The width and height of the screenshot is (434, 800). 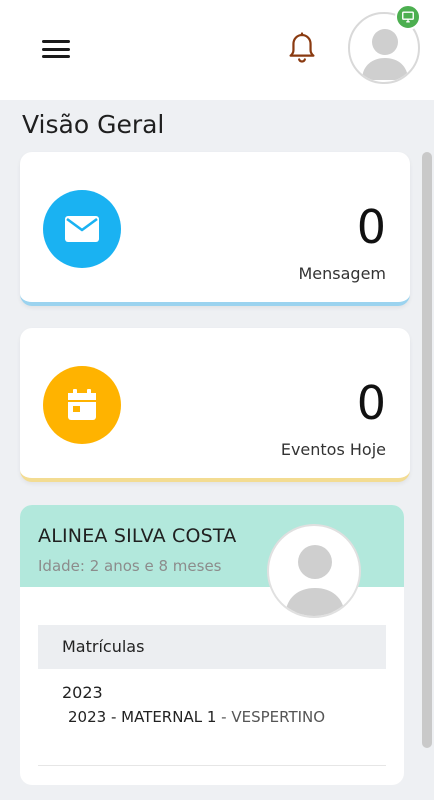 I want to click on monitor-icon, so click(x=408, y=17).